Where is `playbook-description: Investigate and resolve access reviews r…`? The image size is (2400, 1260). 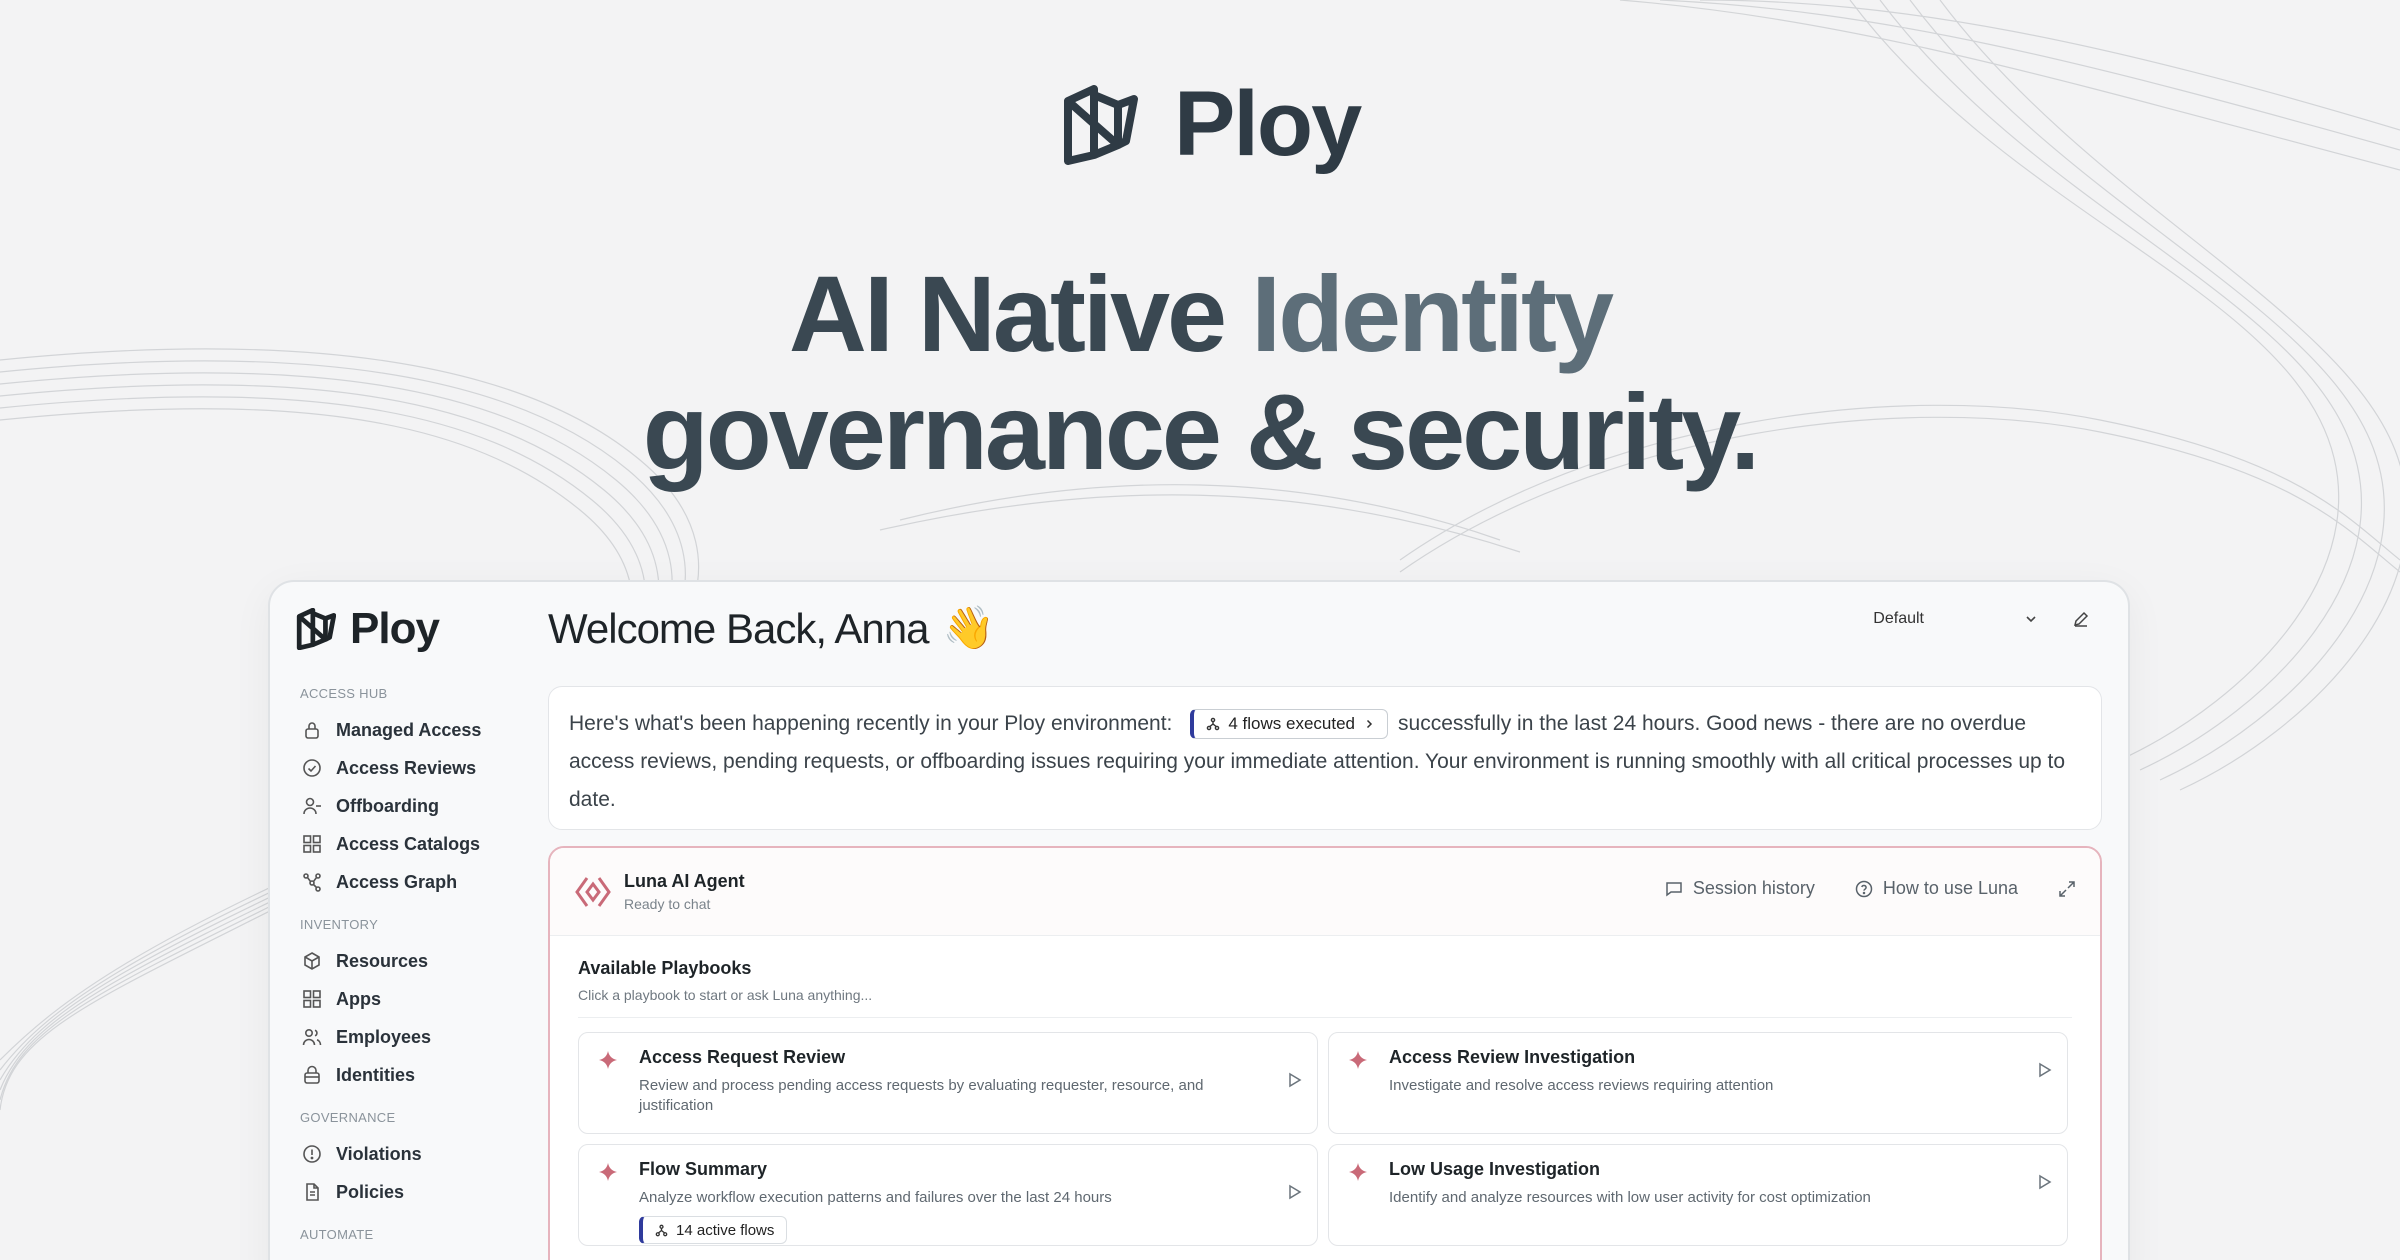
playbook-description: Investigate and resolve access reviews r… is located at coordinates (1581, 1085).